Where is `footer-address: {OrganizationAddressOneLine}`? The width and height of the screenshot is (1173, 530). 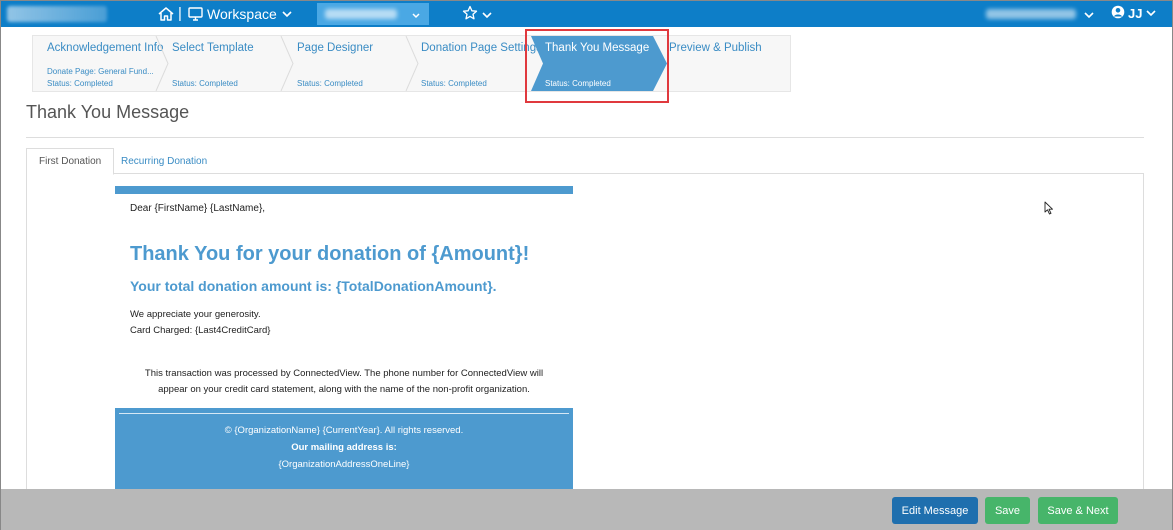 footer-address: {OrganizationAddressOneLine} is located at coordinates (344, 464).